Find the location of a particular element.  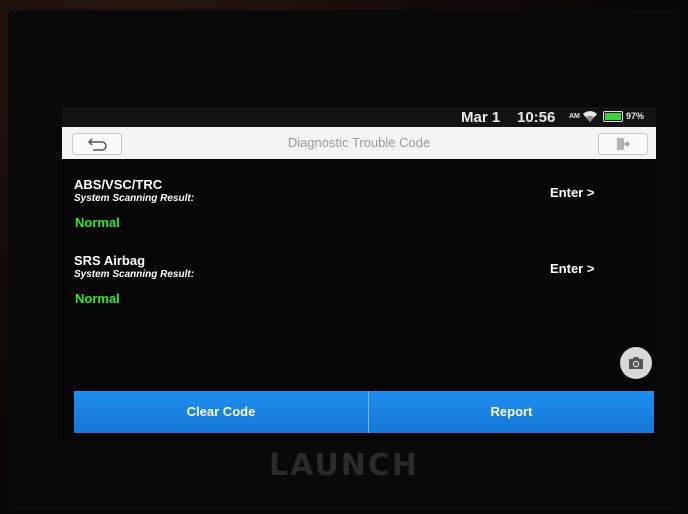

status-bar: Mar 1 10:56 AM 97% is located at coordinates (359, 117).